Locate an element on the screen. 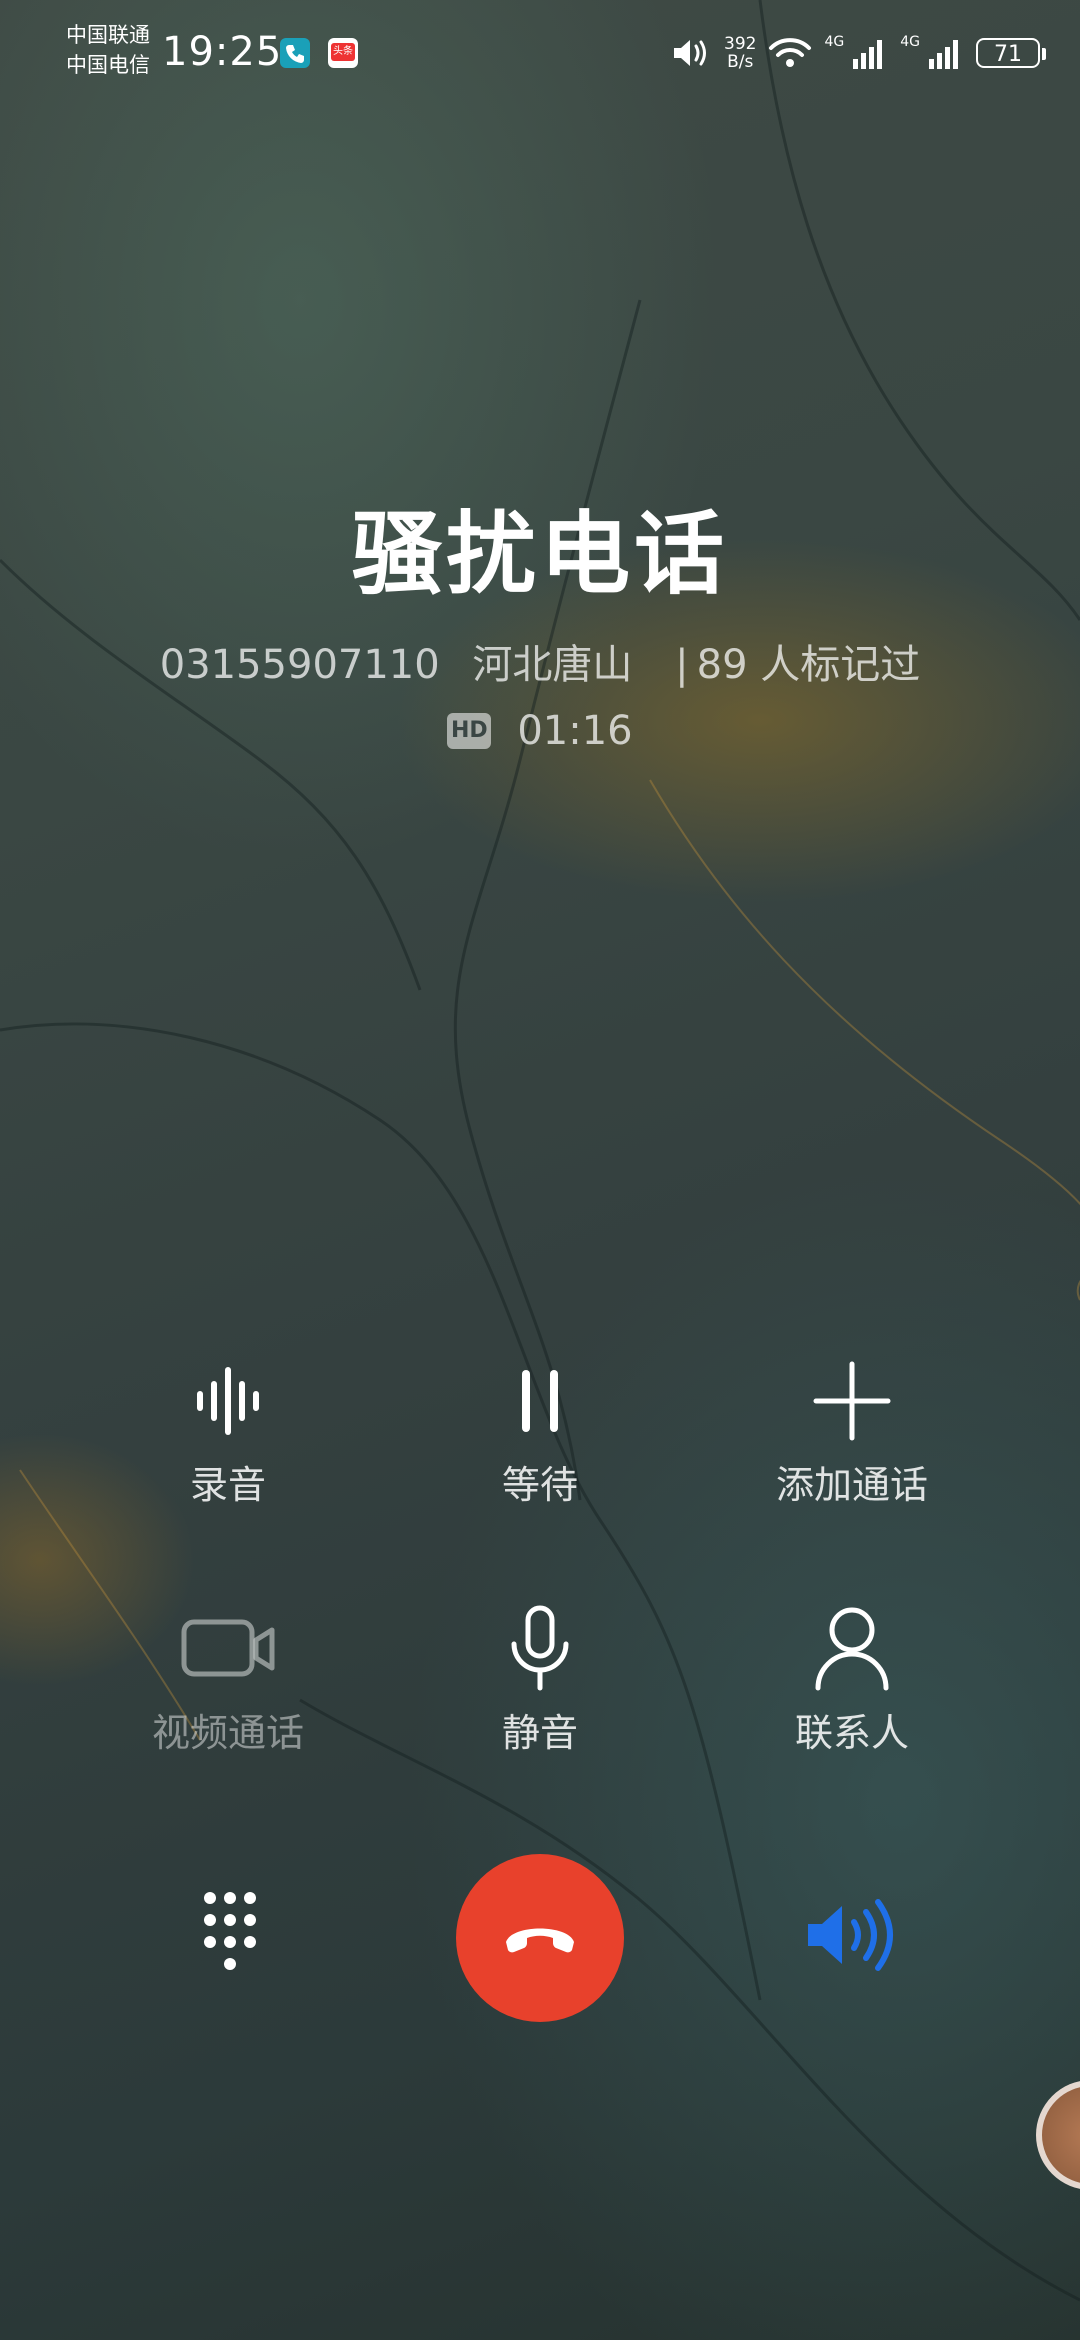 The image size is (1080, 2340). status-time: 19:25 is located at coordinates (222, 52).